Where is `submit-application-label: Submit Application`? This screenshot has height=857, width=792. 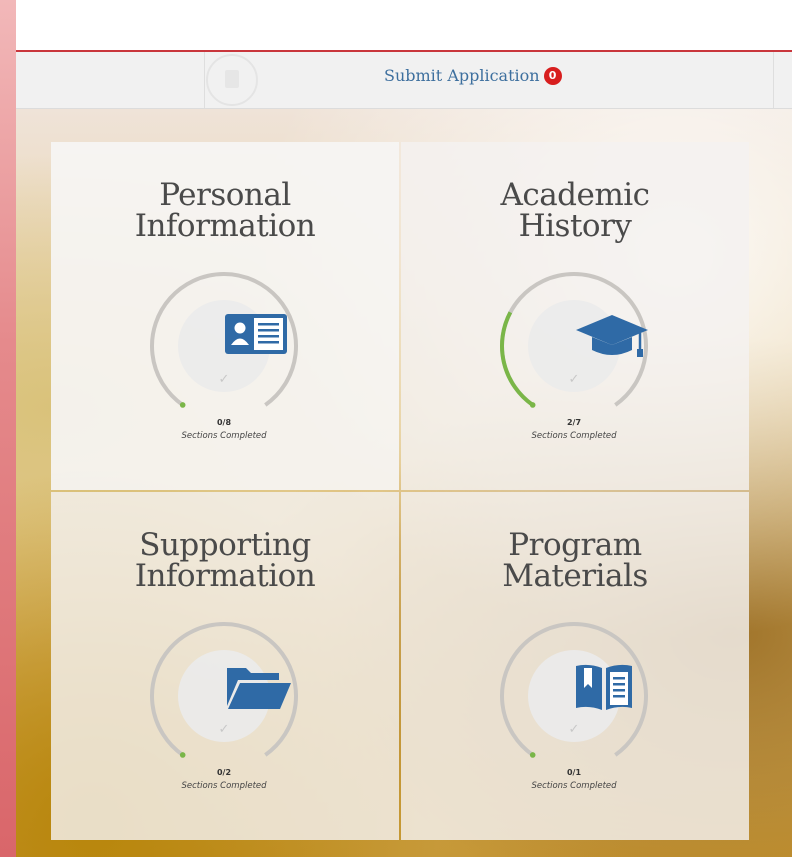
submit-application-label: Submit Application is located at coordinates (462, 75).